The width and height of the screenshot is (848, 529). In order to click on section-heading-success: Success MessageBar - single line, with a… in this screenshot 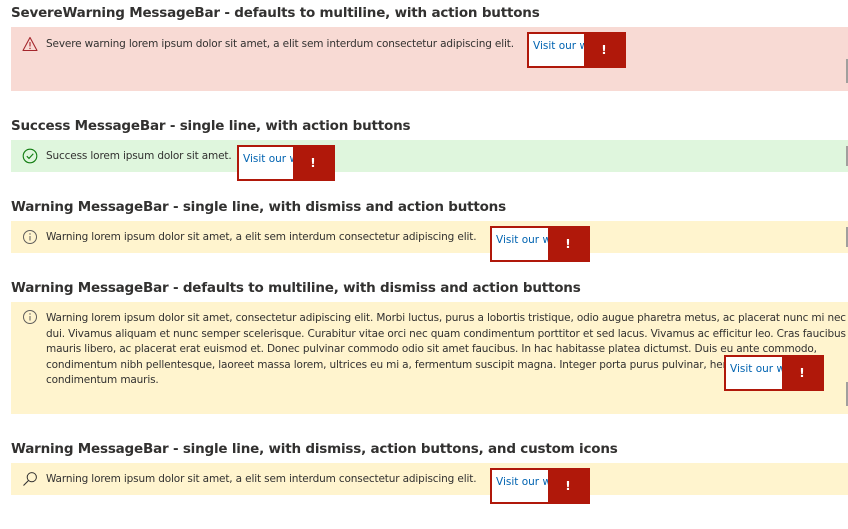, I will do `click(211, 126)`.